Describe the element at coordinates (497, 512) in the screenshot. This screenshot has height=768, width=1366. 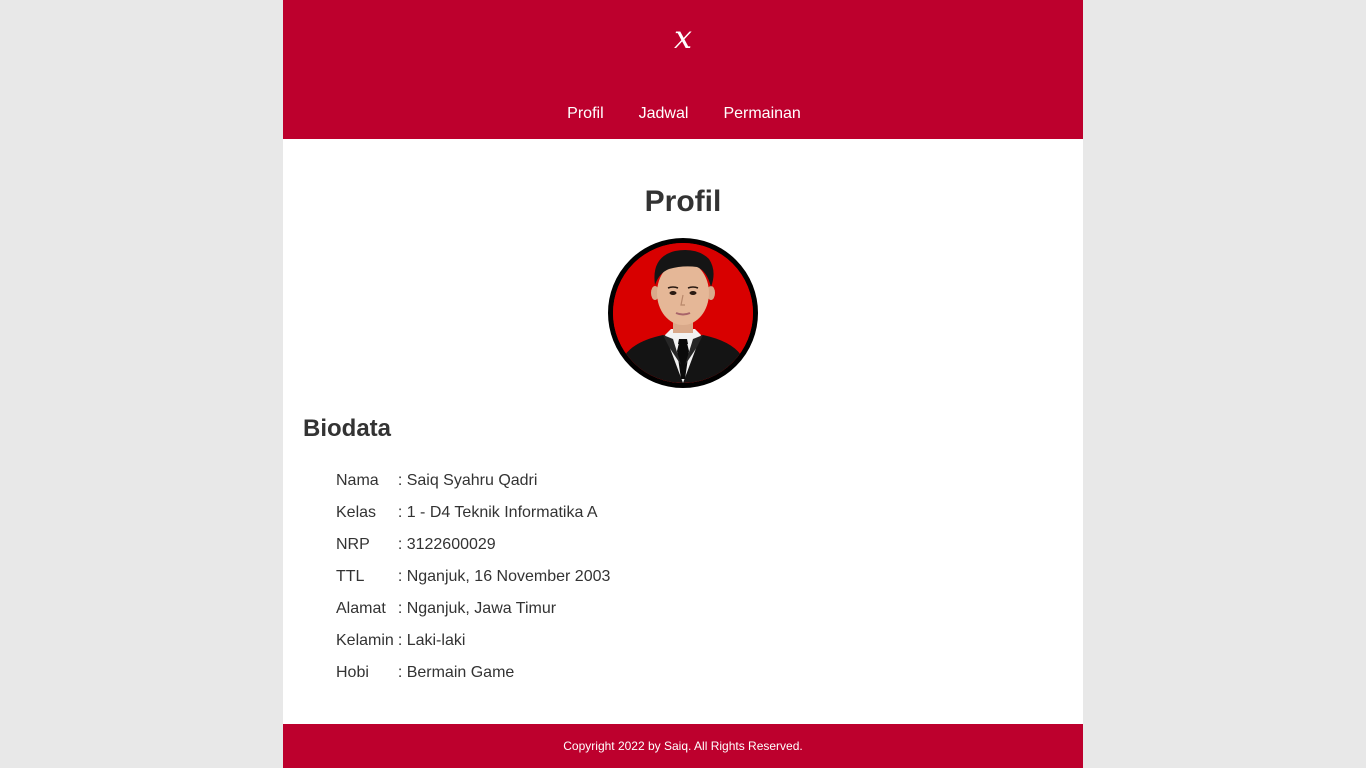
I see `biodata-value-kelas: : 1 - D4 Teknik Informatika A` at that location.